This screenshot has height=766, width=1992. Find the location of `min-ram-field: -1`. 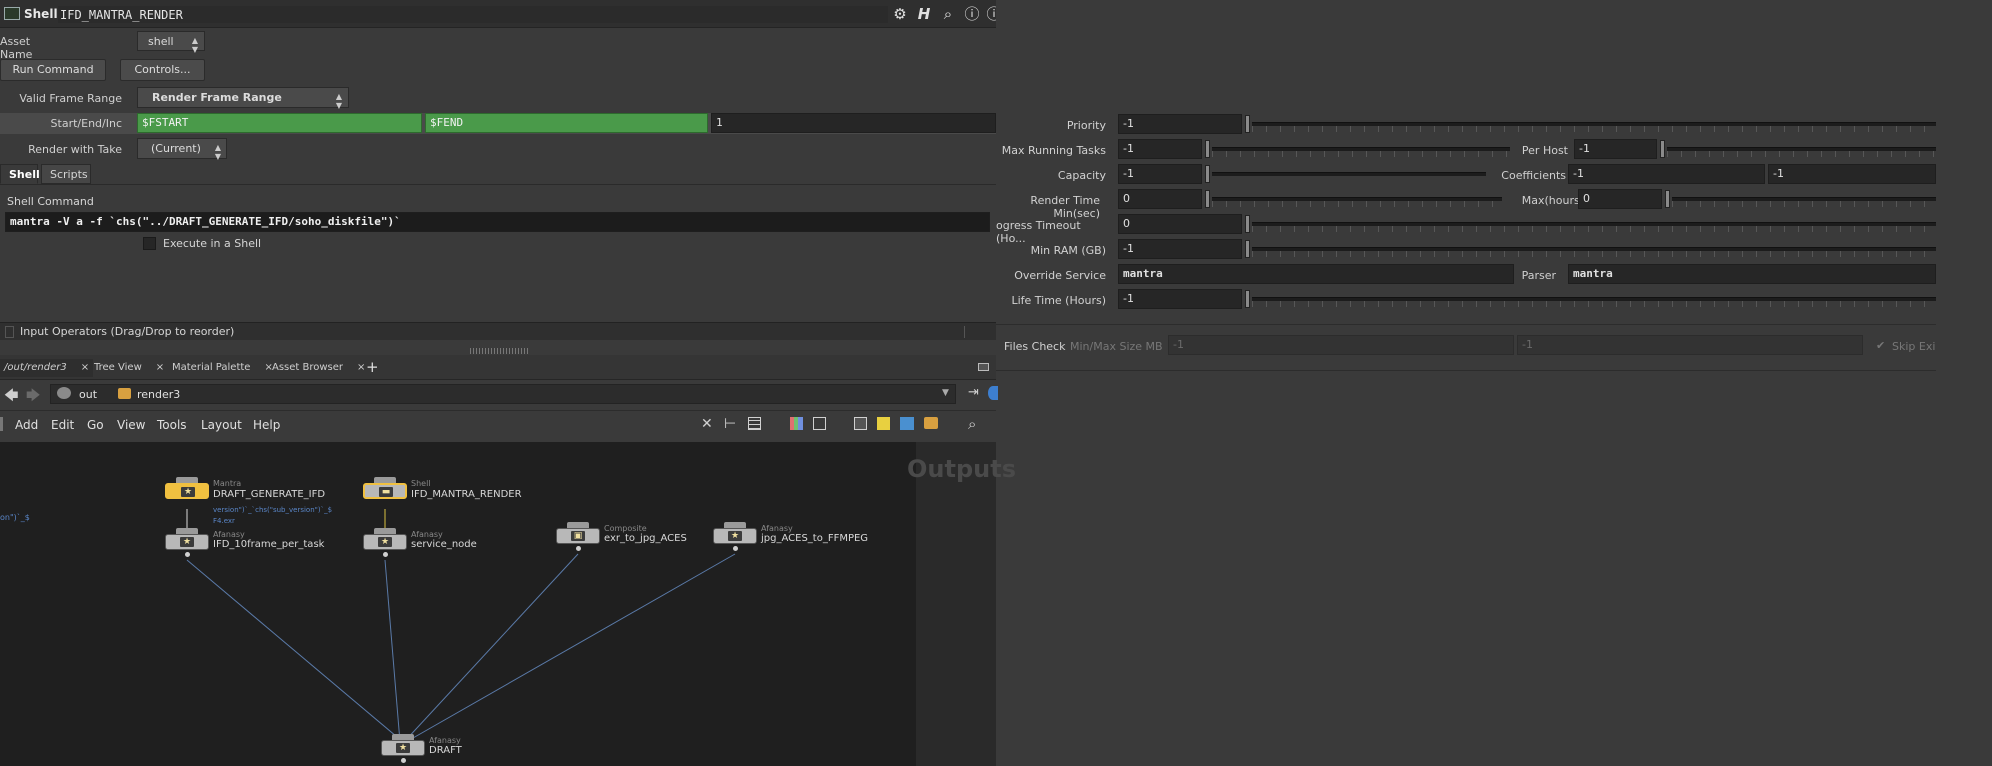

min-ram-field: -1 is located at coordinates (1180, 249).